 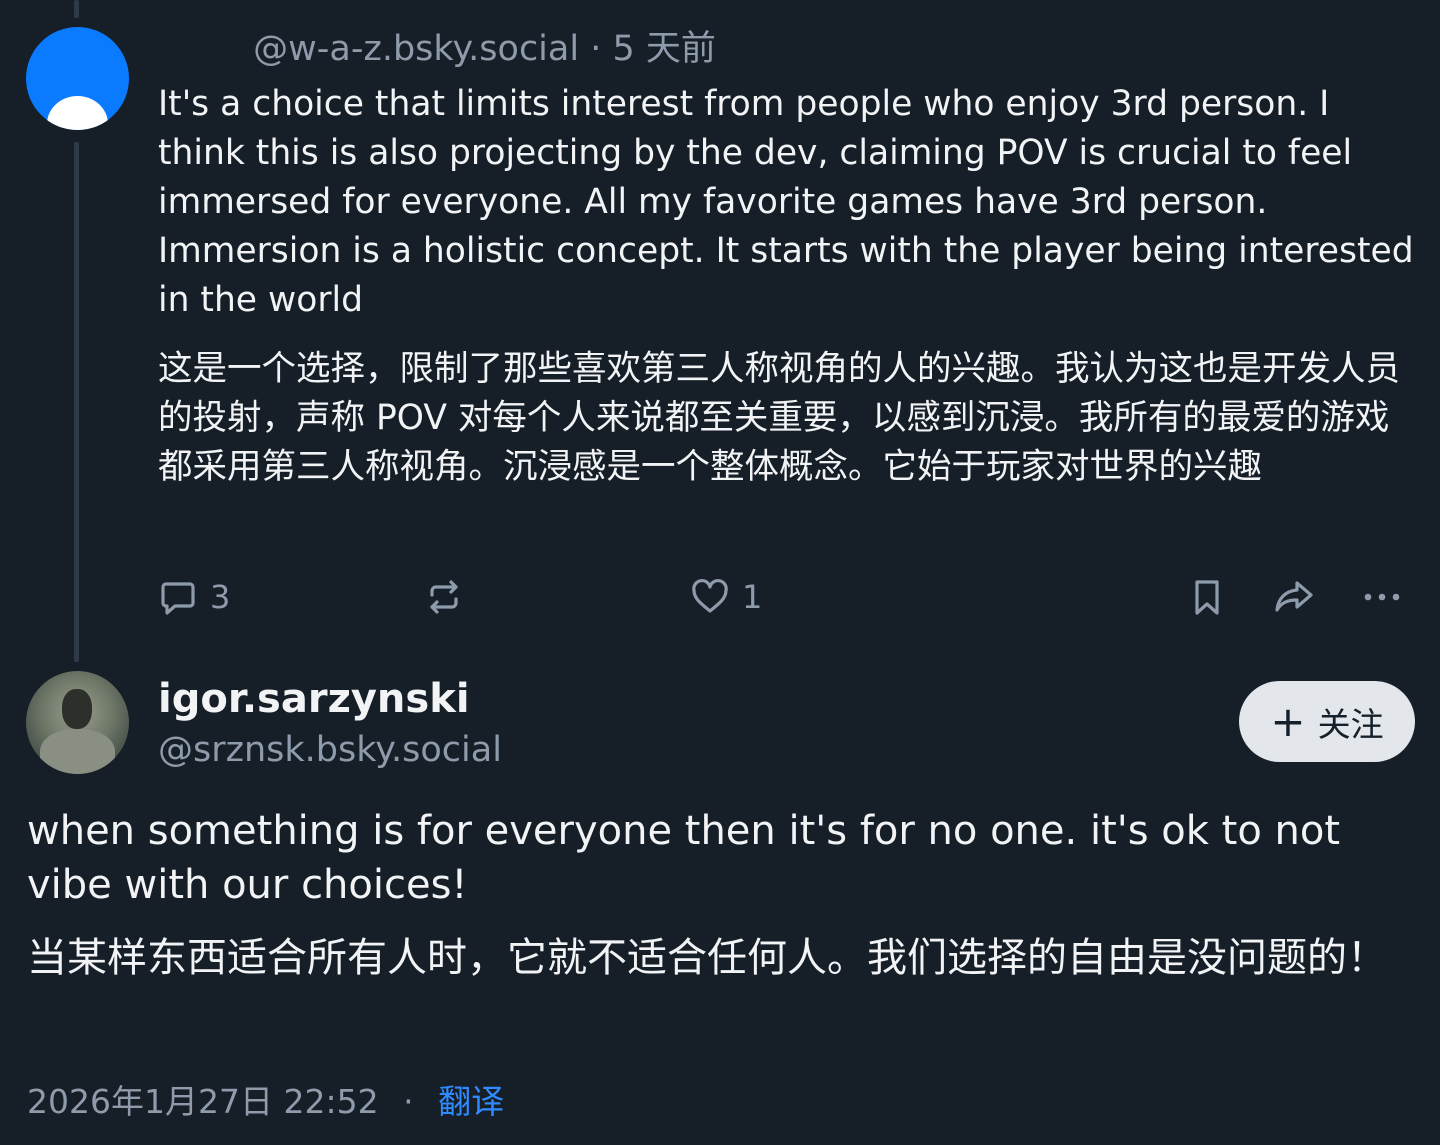 I want to click on share-icon, so click(x=1294, y=597).